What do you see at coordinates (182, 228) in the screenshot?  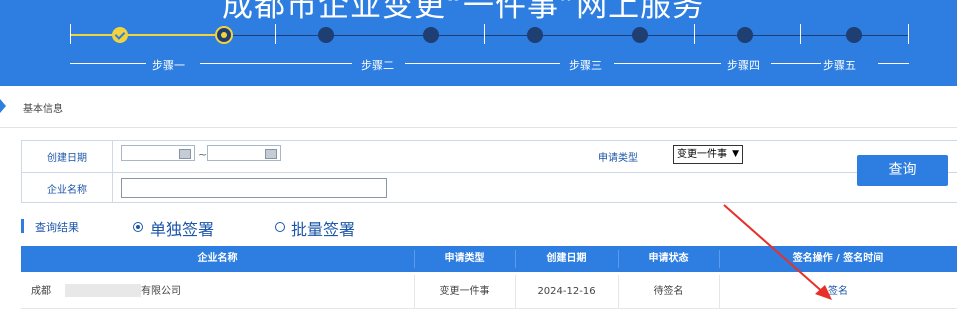 I see `radio-single-sign: 单独签署` at bounding box center [182, 228].